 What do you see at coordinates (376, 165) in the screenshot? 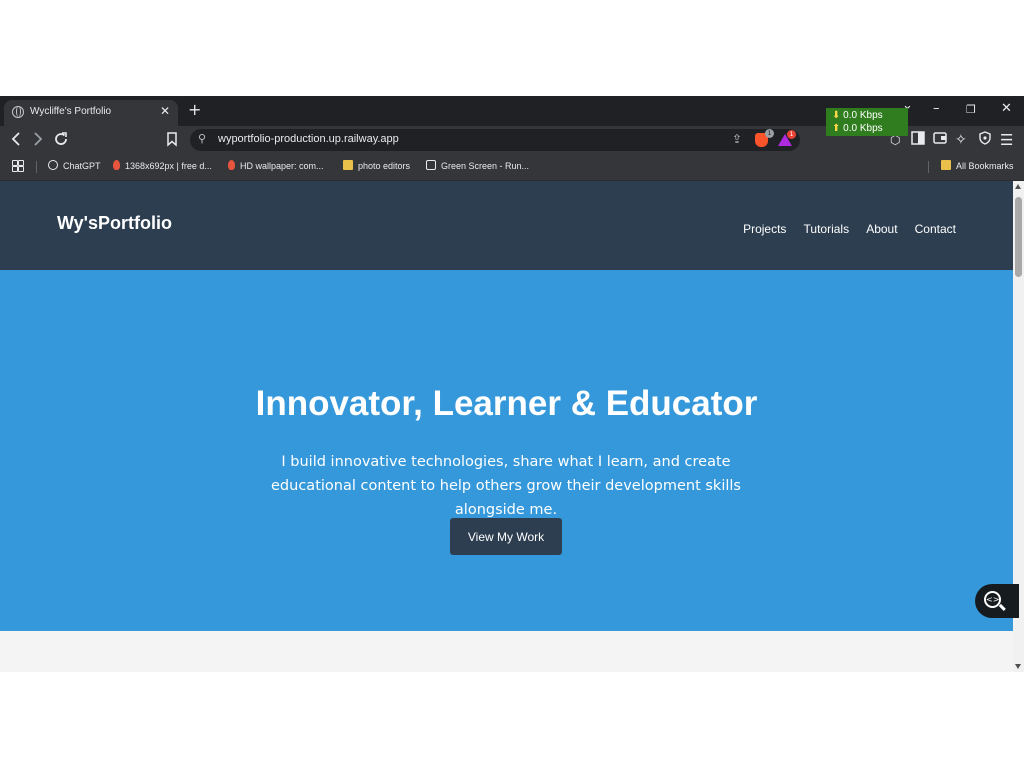
I see `bookmark-photo-editors: photo editors` at bounding box center [376, 165].